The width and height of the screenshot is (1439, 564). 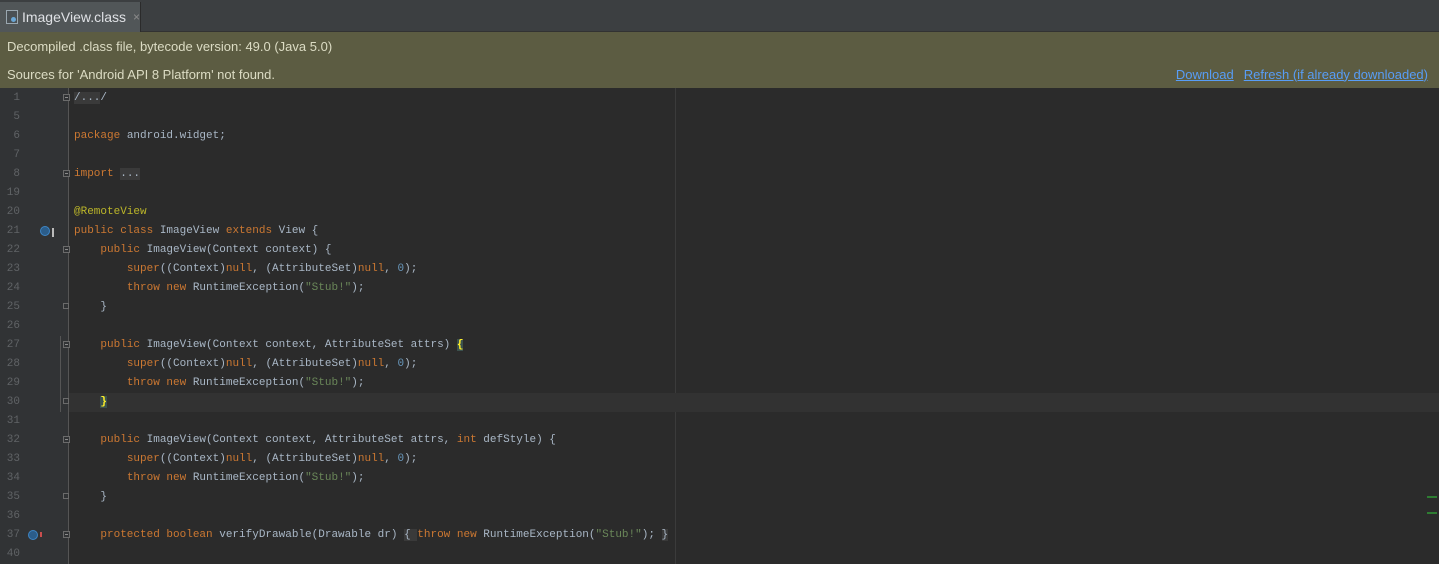 What do you see at coordinates (60, 374) in the screenshot?
I see `scope-guide` at bounding box center [60, 374].